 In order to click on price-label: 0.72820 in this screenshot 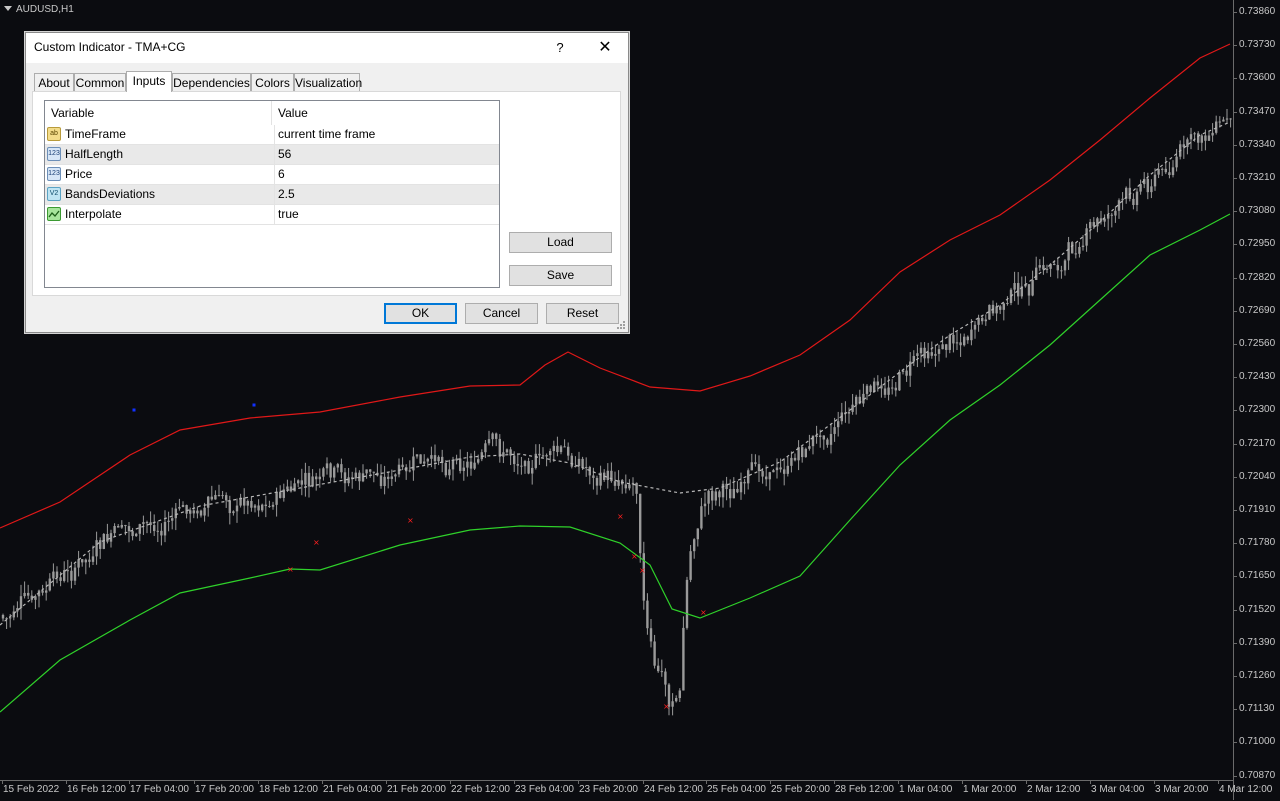, I will do `click(1257, 277)`.